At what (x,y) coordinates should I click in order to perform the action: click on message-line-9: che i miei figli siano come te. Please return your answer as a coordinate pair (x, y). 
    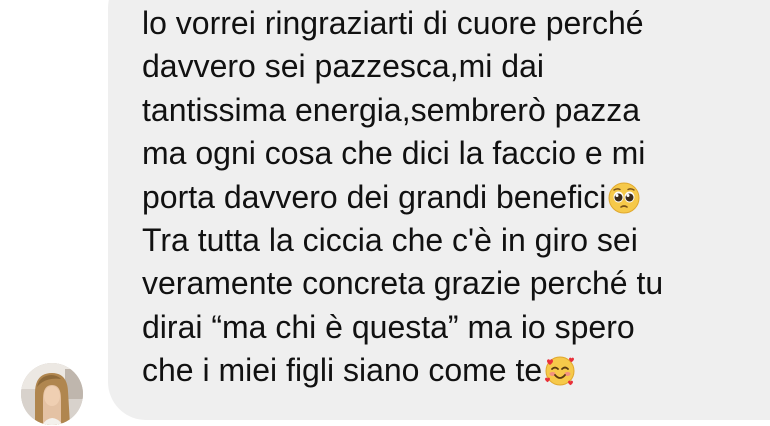
    Looking at the image, I should click on (342, 370).